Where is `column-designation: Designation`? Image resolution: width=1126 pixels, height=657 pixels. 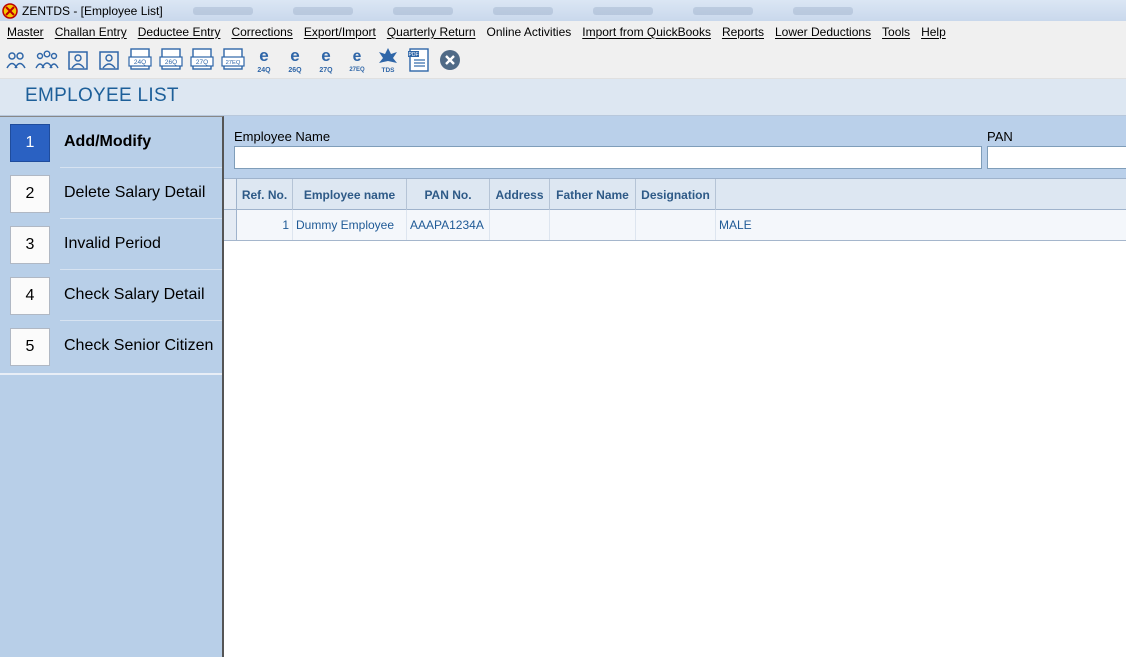
column-designation: Designation is located at coordinates (676, 194).